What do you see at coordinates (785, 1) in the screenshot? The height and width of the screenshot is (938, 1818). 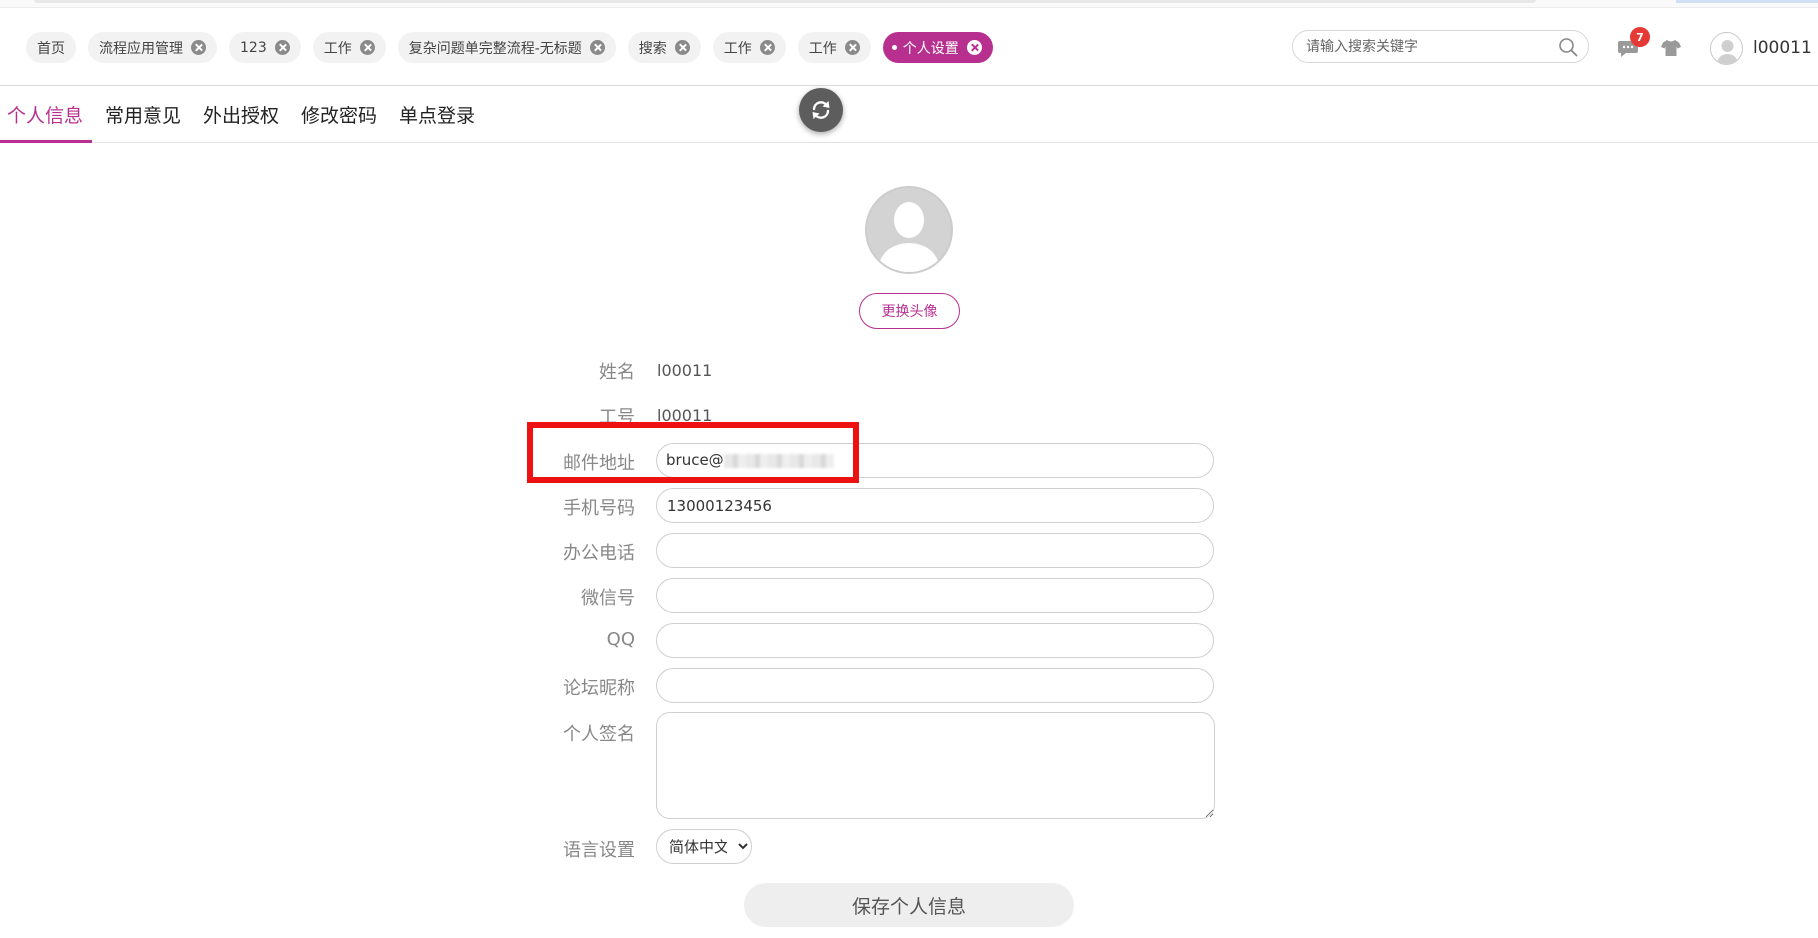 I see `scroll-strip` at bounding box center [785, 1].